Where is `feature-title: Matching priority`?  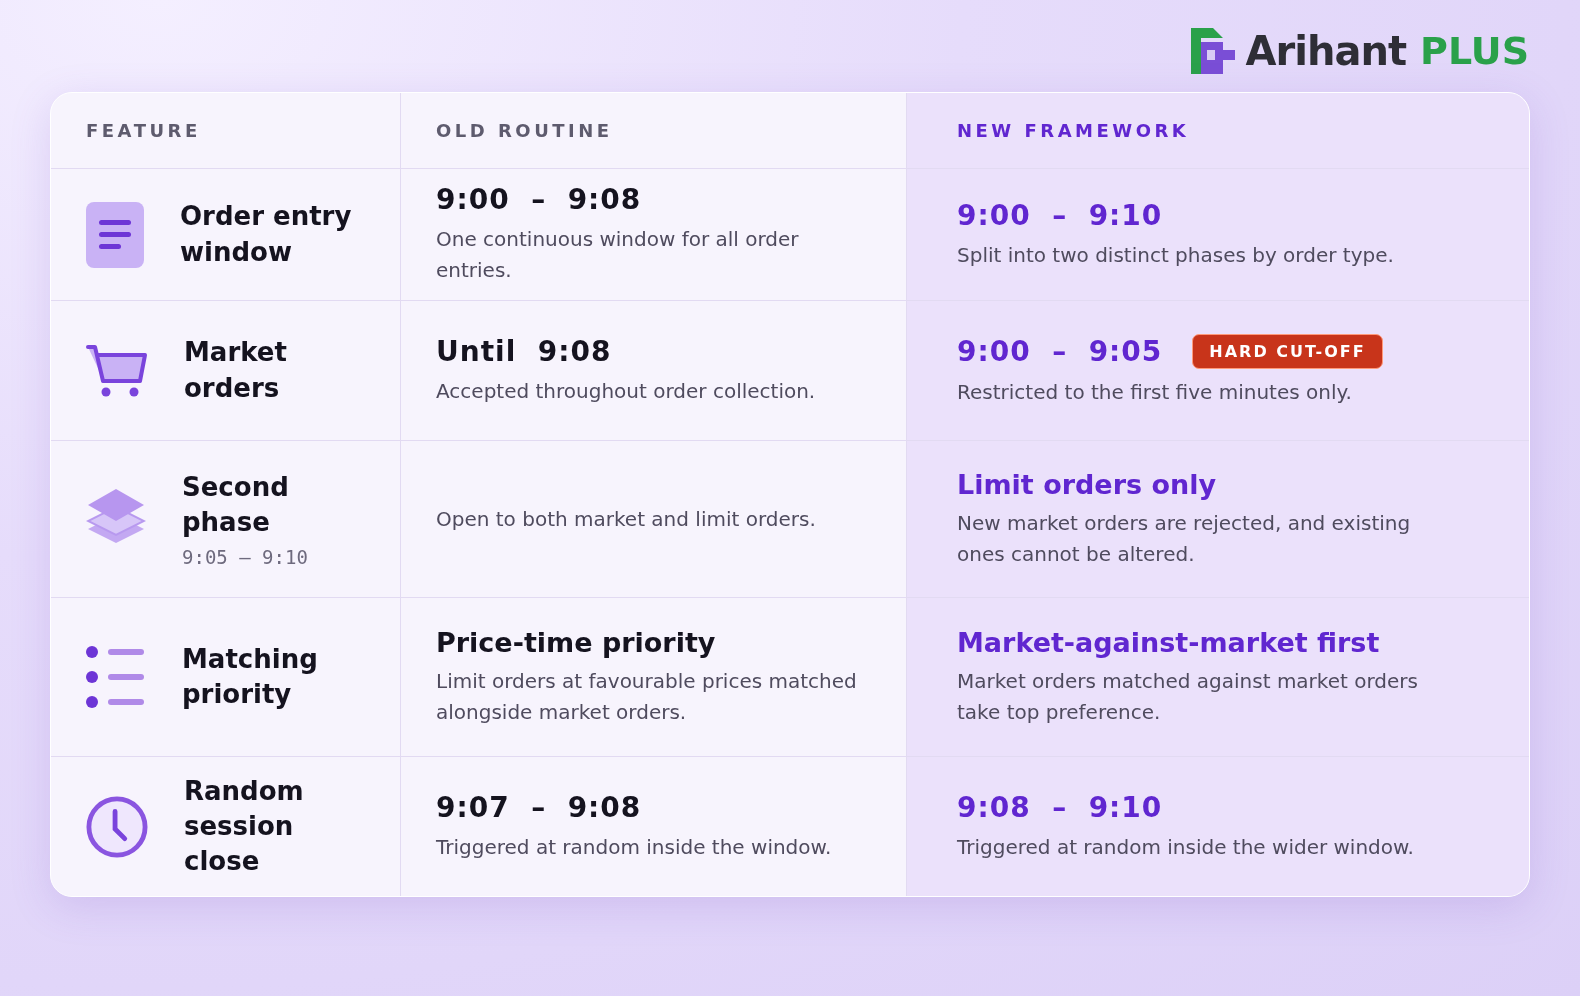
feature-title: Matching priority is located at coordinates (250, 676).